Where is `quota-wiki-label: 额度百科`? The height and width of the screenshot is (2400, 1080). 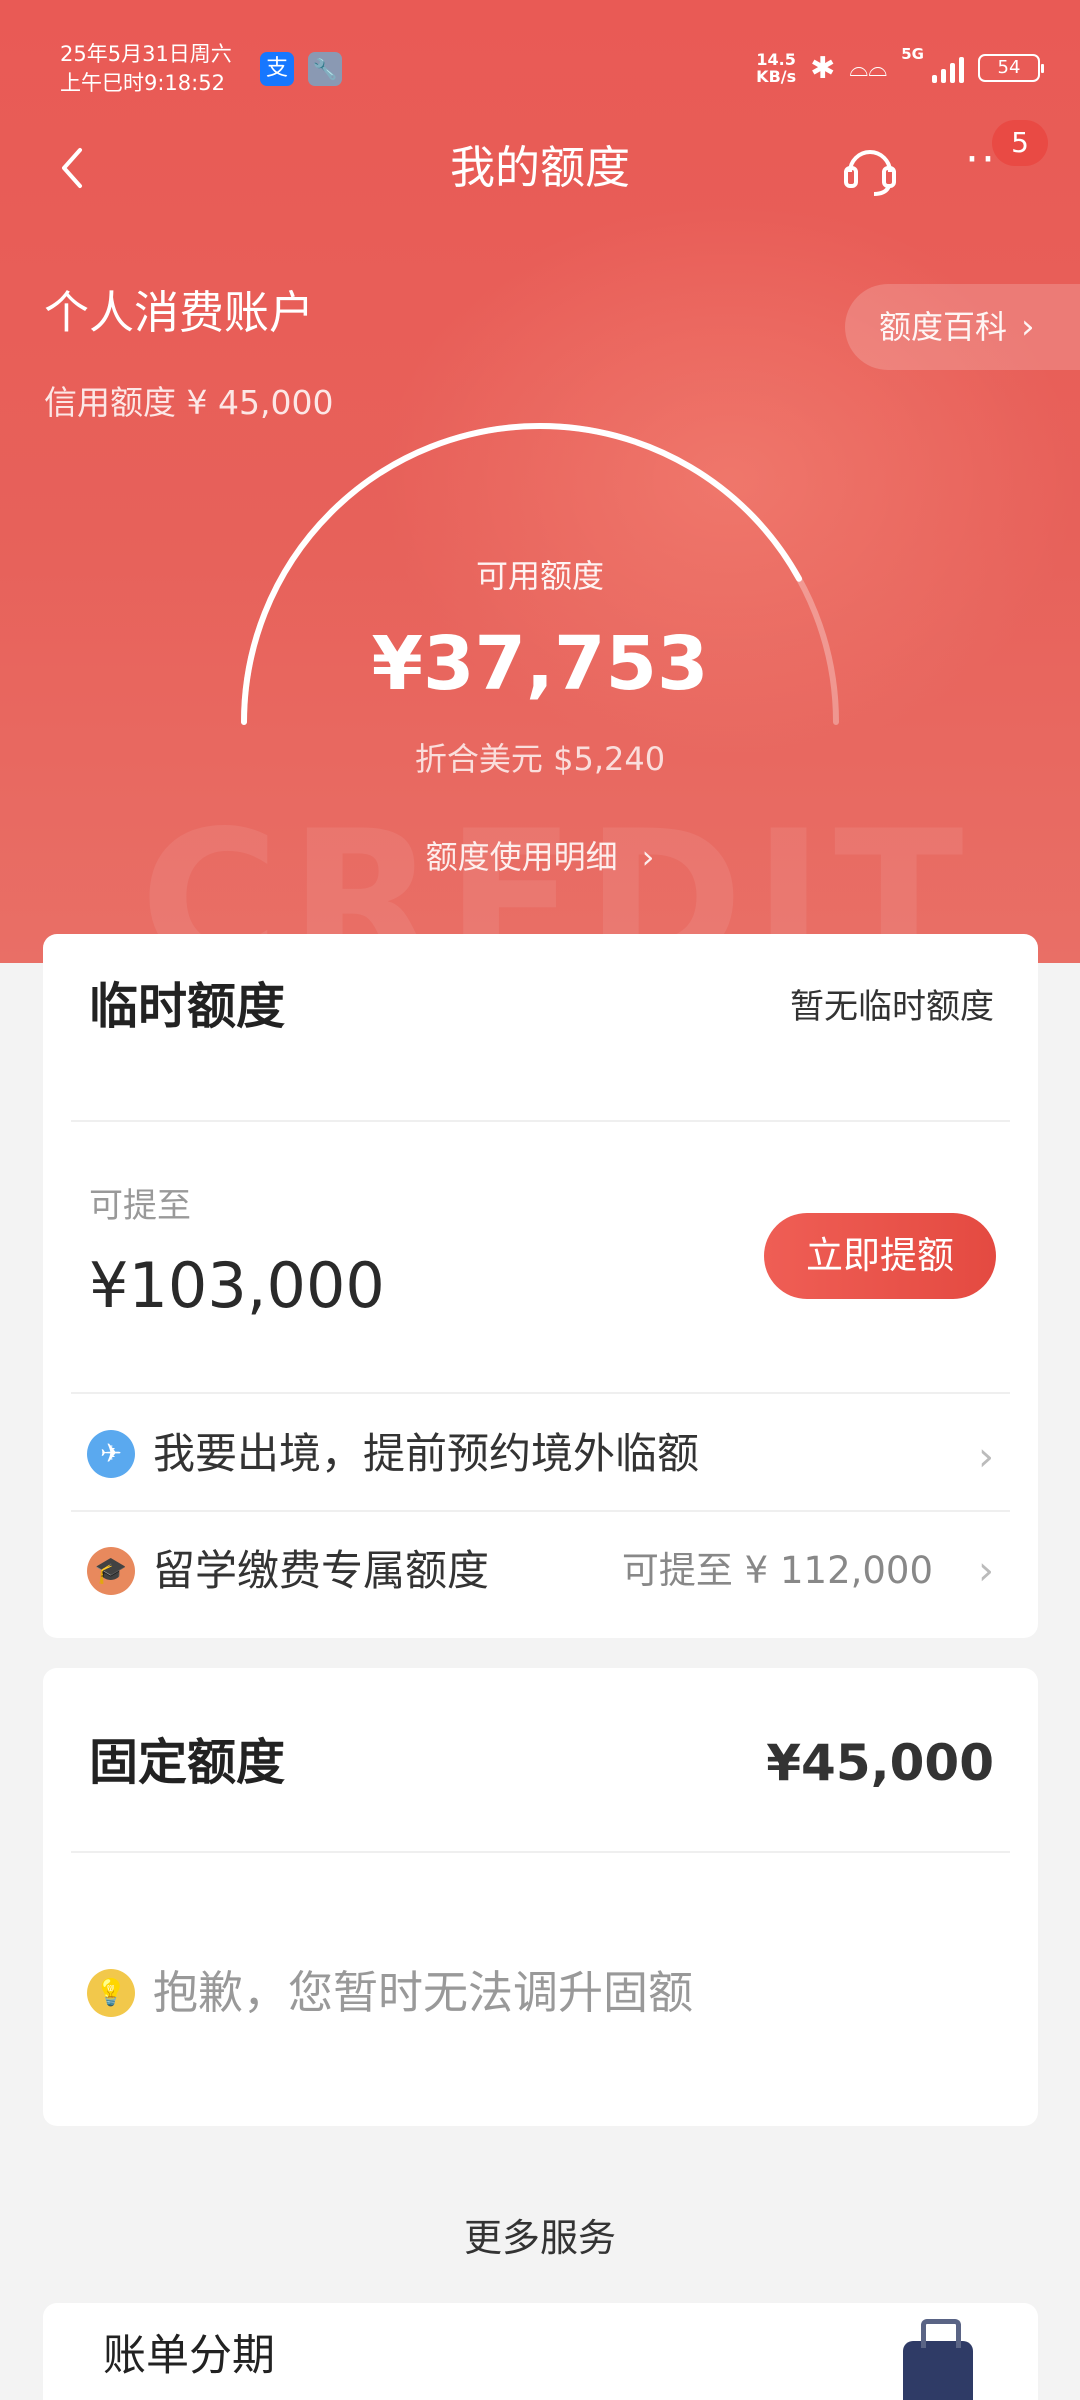 quota-wiki-label: 额度百科 is located at coordinates (943, 327).